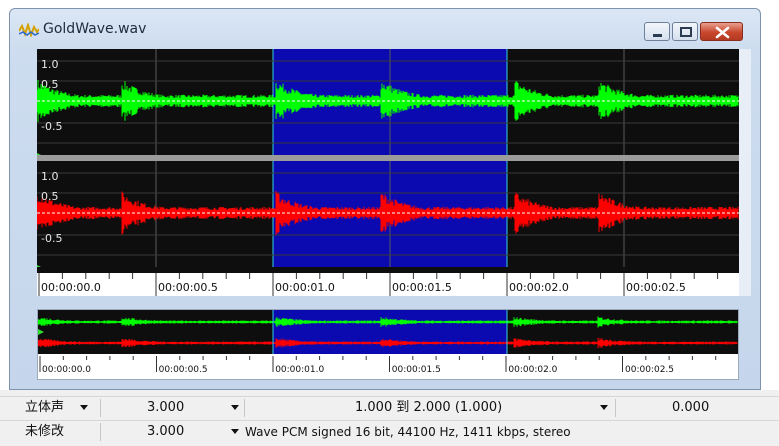 The height and width of the screenshot is (446, 779). What do you see at coordinates (166, 407) in the screenshot?
I see `duration-value: 3.000` at bounding box center [166, 407].